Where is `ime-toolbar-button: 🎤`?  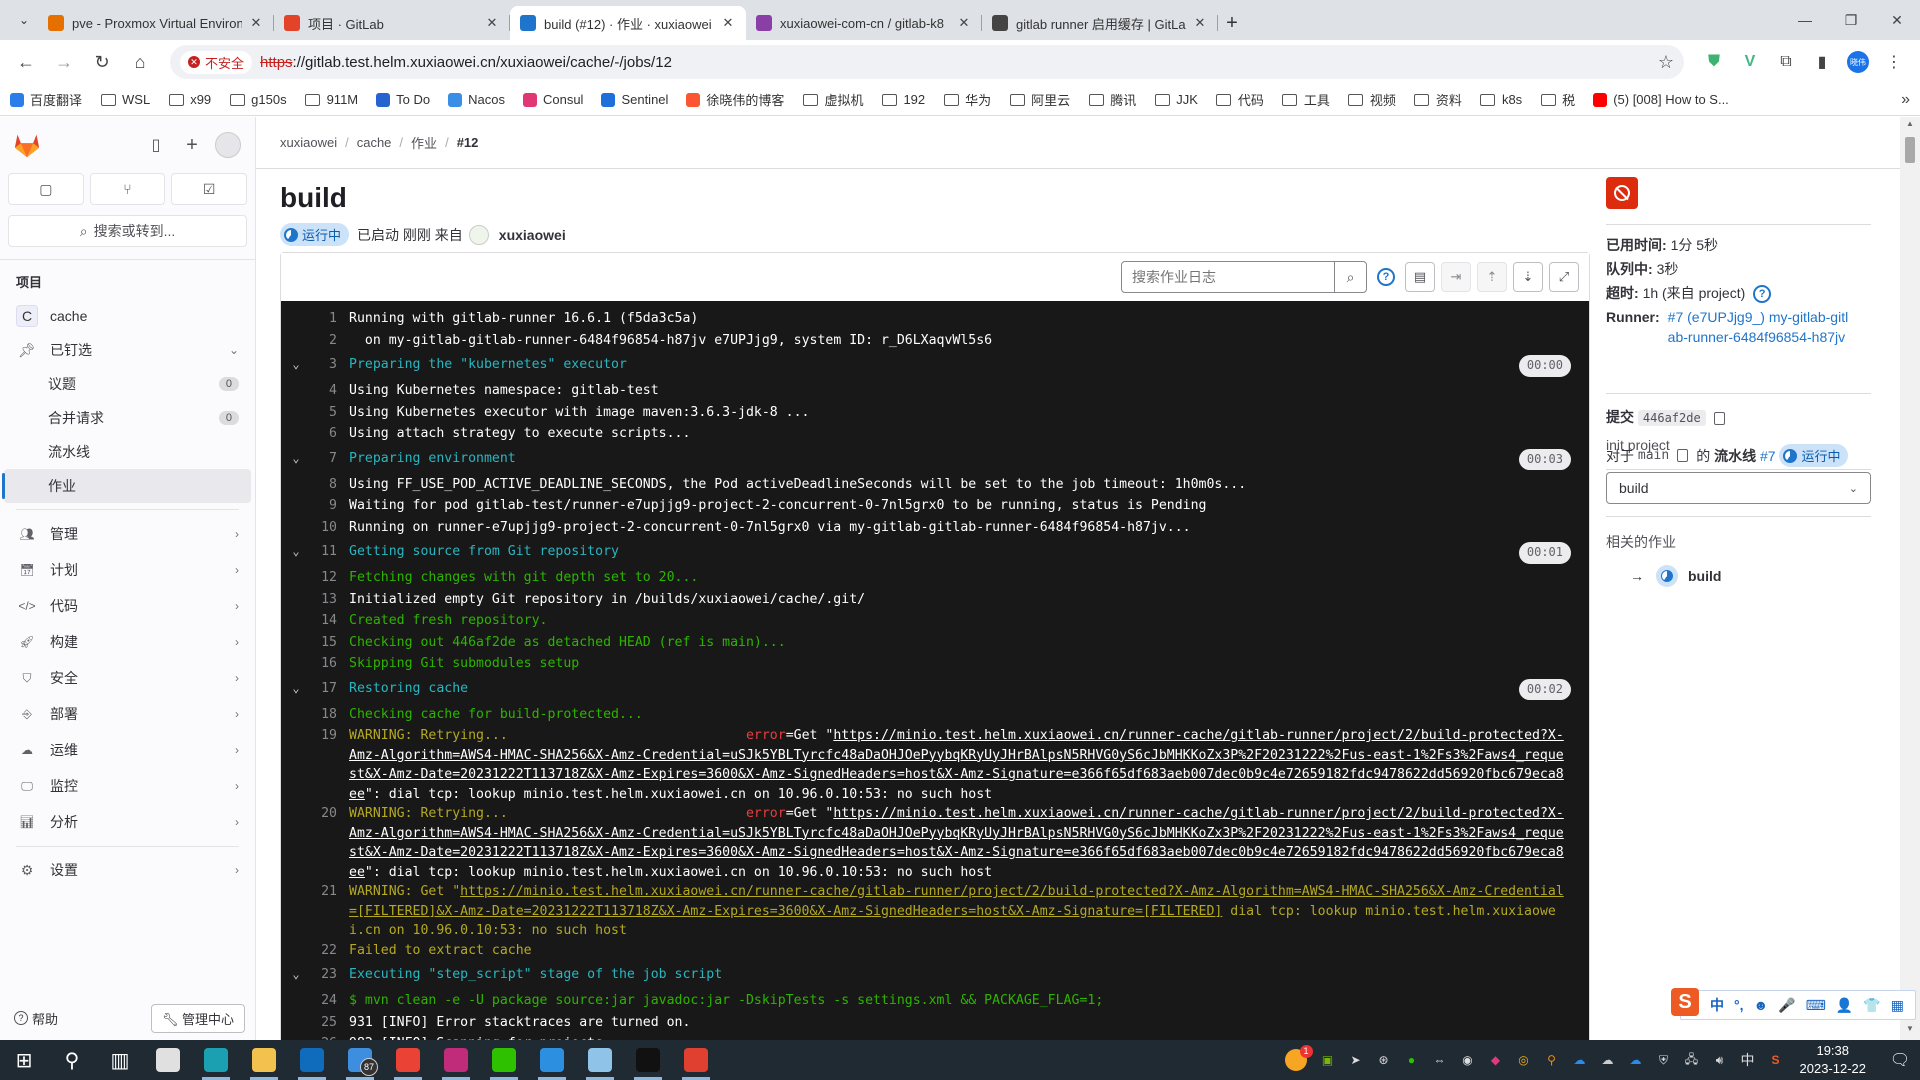 ime-toolbar-button: 🎤 is located at coordinates (1786, 1005).